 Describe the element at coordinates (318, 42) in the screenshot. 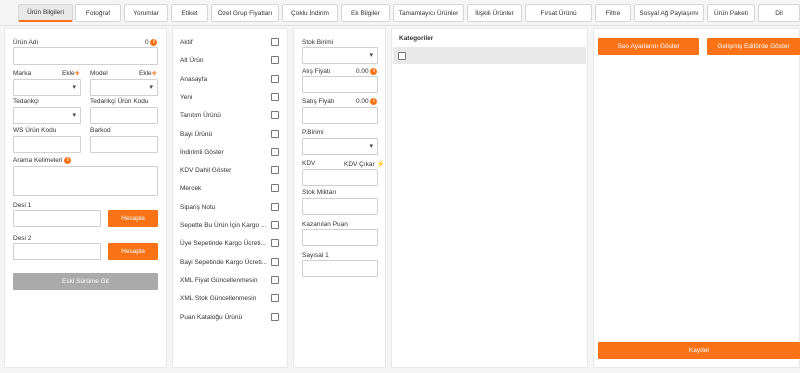

I see `stok-birimi-label: Stok Birimi` at that location.